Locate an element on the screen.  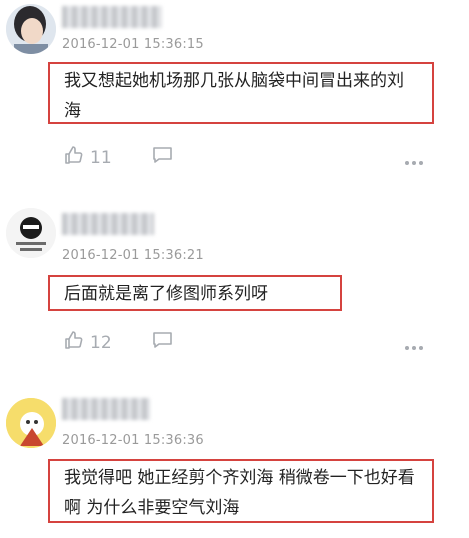
comment-text: 我又想起她机场那几张从脑袋中间冒出来的刘海 is located at coordinates (241, 93).